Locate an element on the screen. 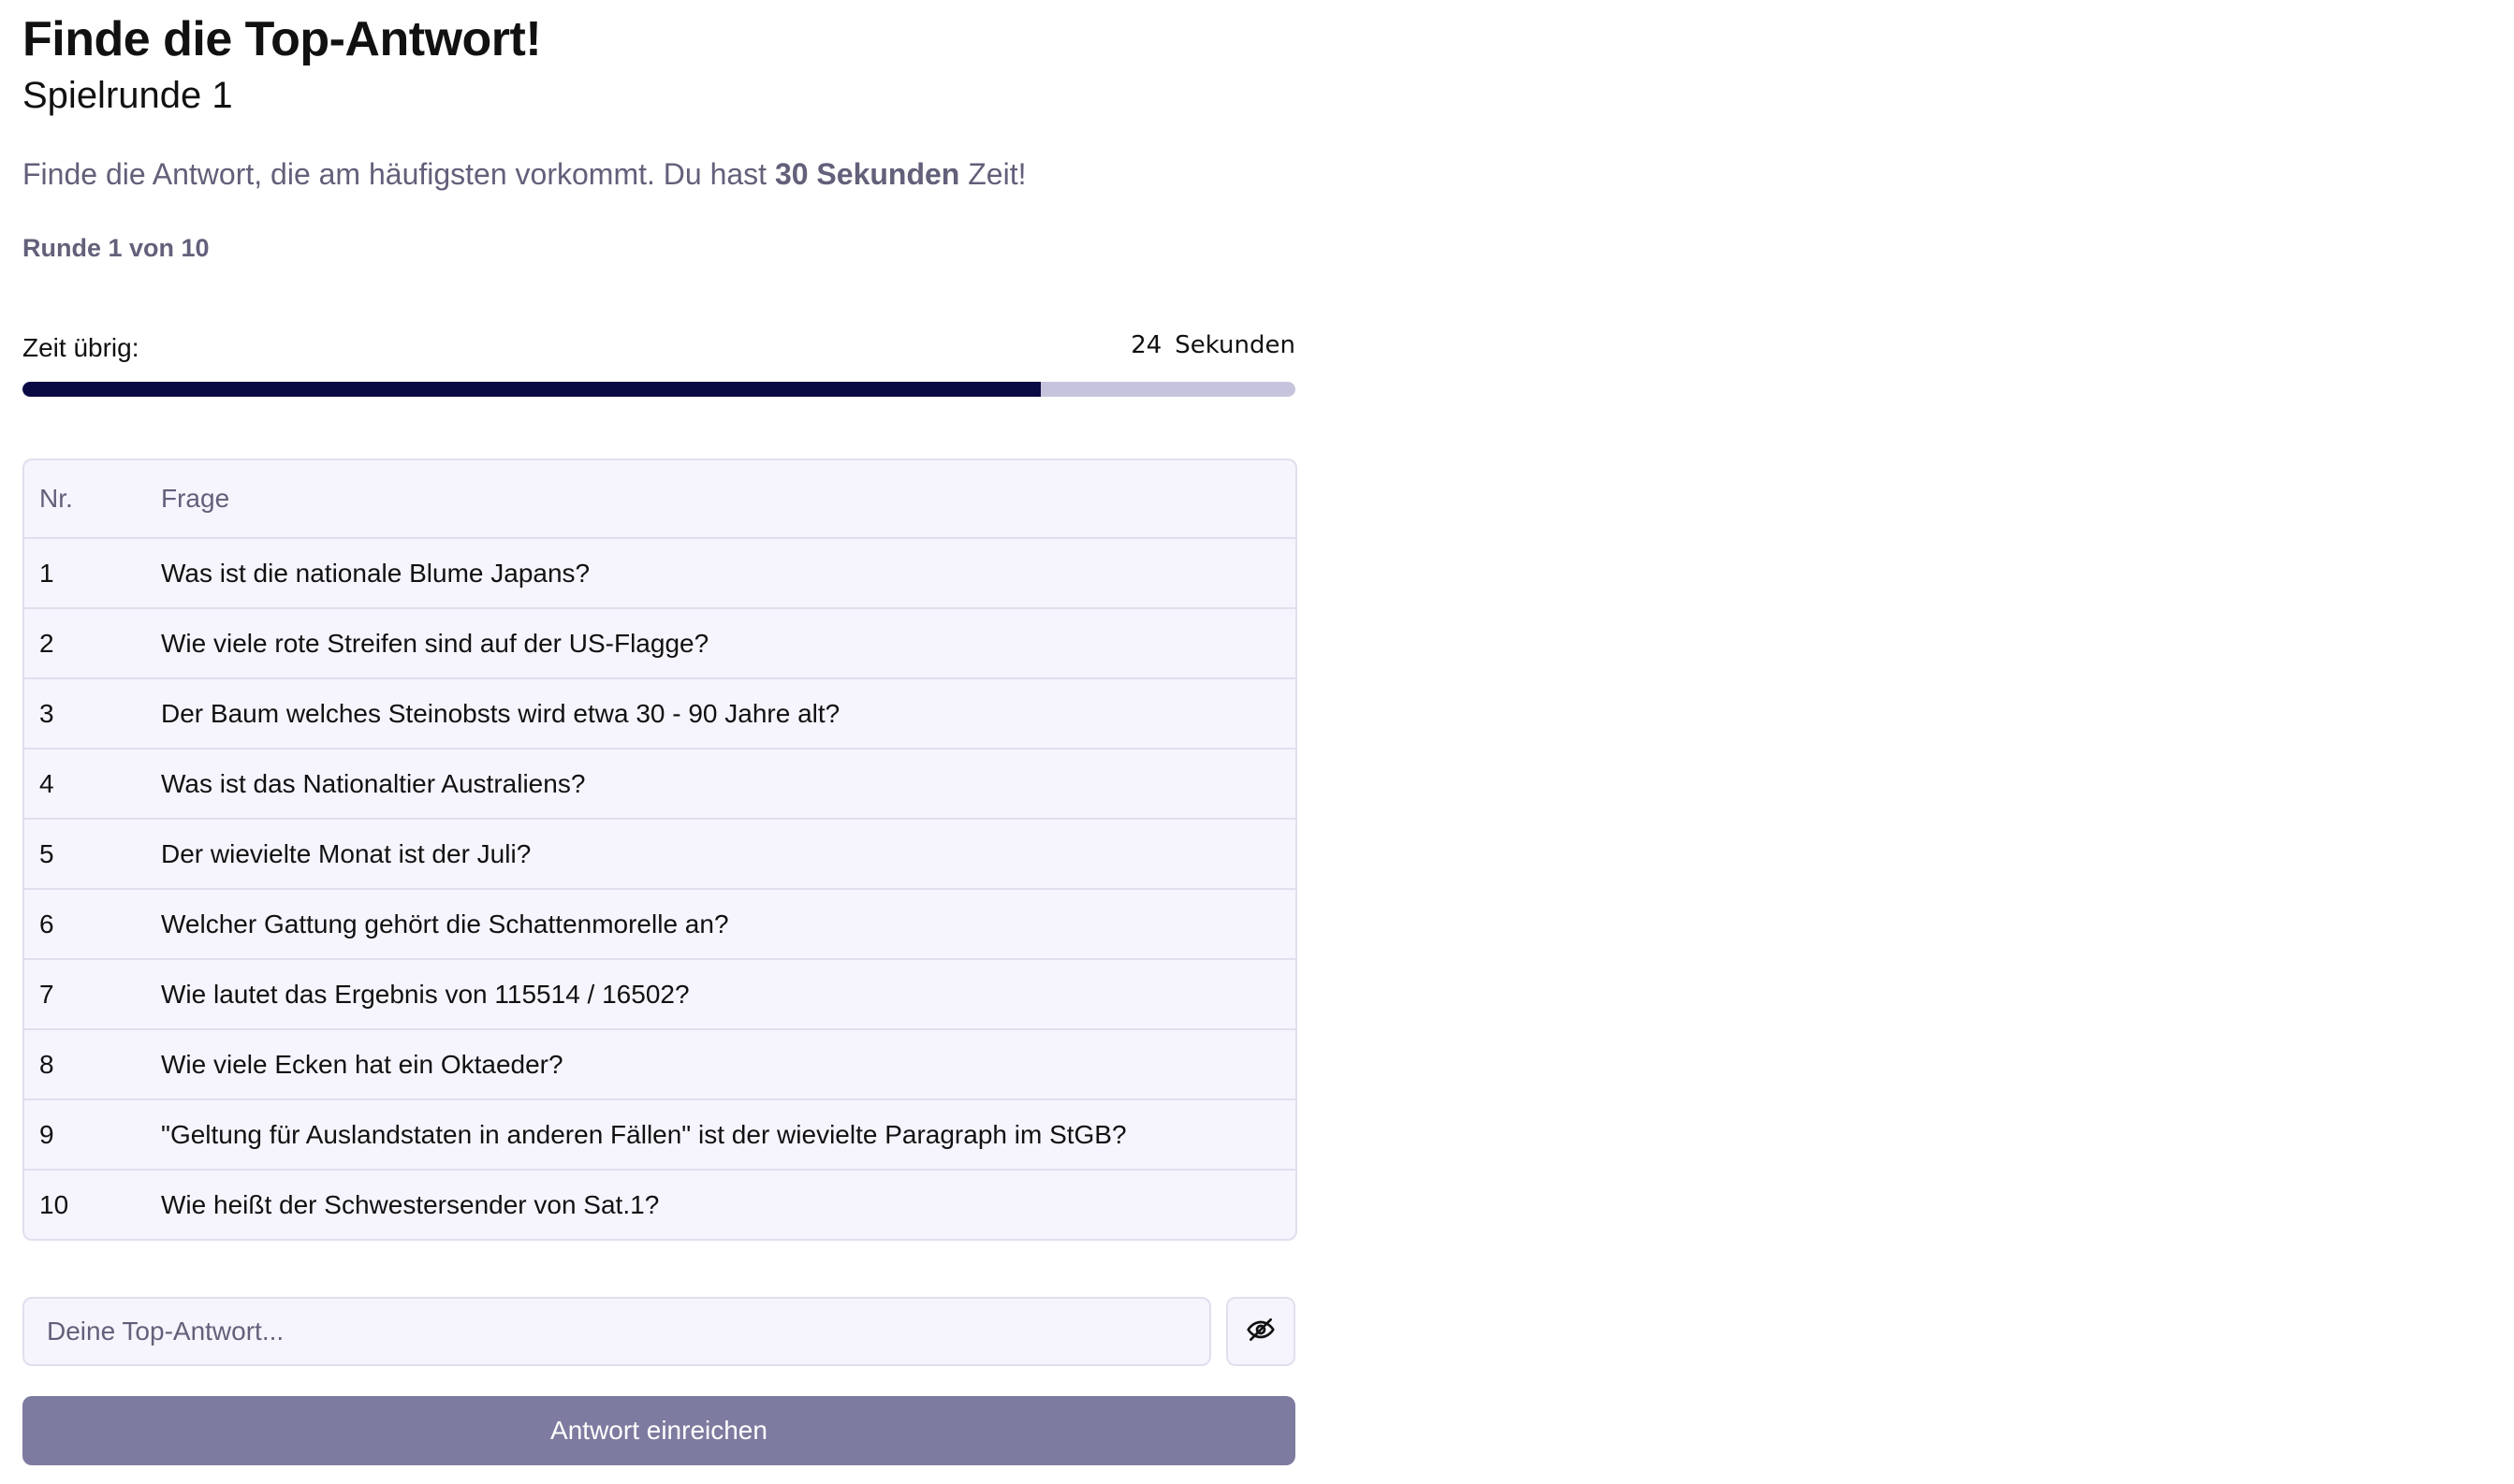 Image resolution: width=2514 pixels, height=1484 pixels. timer-row: Zeit übrig: 24 Sekunden is located at coordinates (659, 348).